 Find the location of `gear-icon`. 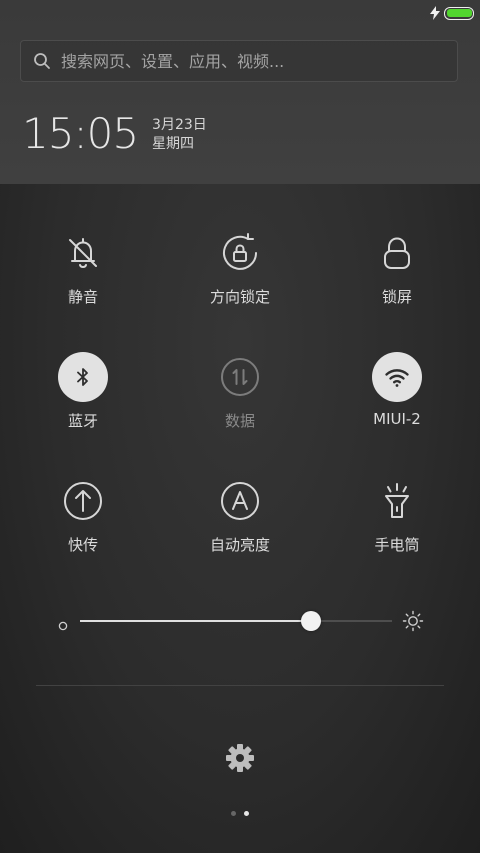

gear-icon is located at coordinates (240, 761).